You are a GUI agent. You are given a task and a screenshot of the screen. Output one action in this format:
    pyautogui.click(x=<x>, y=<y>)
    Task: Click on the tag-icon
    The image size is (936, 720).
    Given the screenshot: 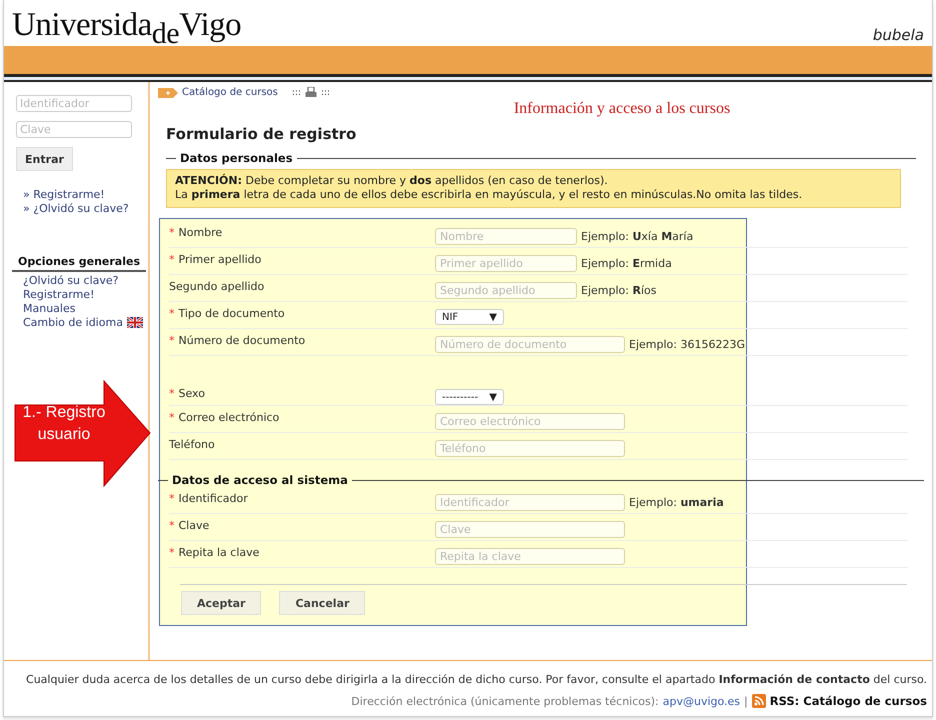 What is the action you would take?
    pyautogui.click(x=168, y=93)
    